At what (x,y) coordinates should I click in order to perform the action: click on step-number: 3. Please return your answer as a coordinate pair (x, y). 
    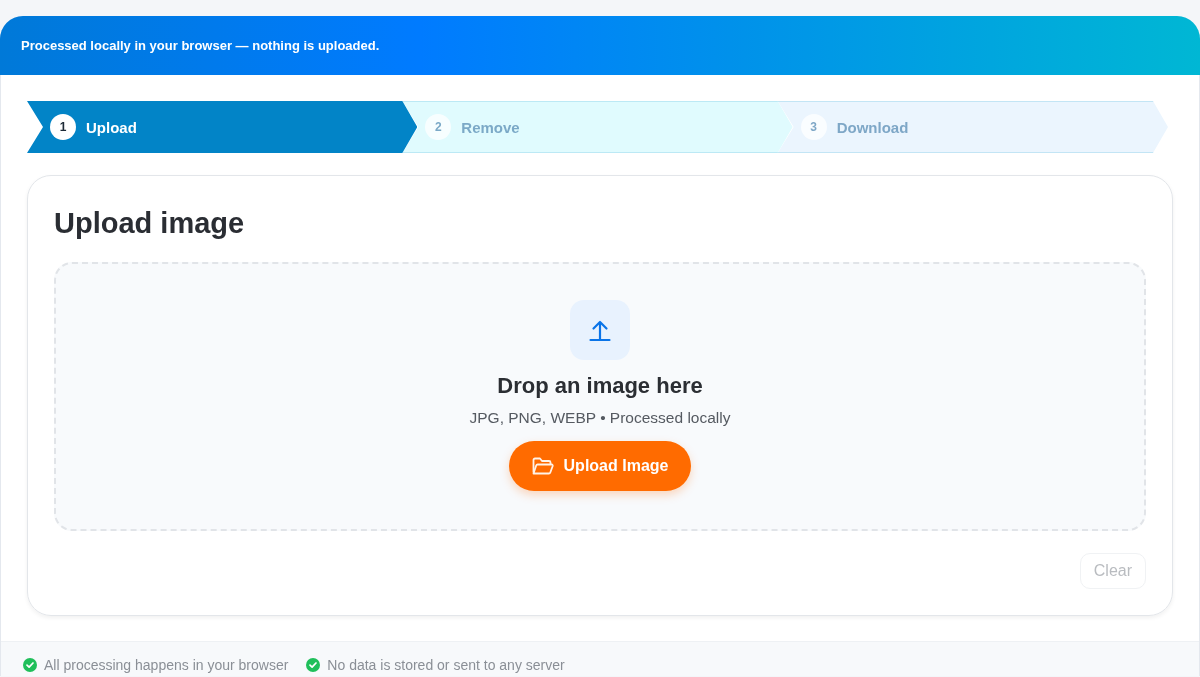
    Looking at the image, I should click on (813, 127).